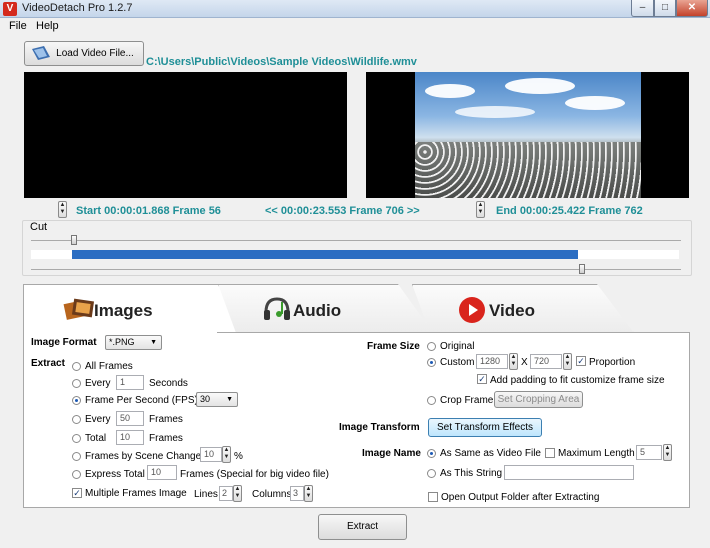 The image size is (710, 548). I want to click on lines-label: Lines, so click(206, 494).